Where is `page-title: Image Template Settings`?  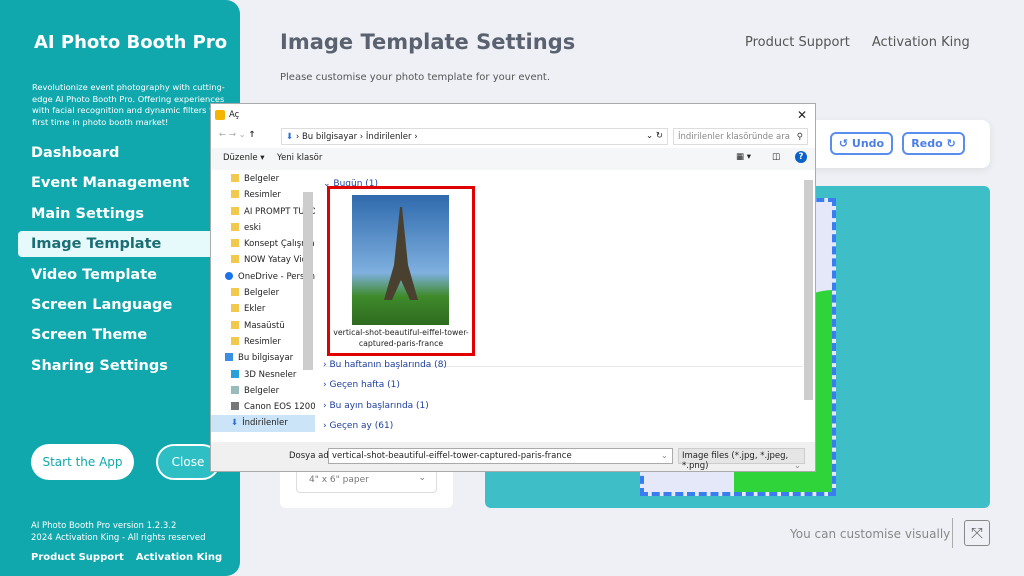
page-title: Image Template Settings is located at coordinates (428, 42).